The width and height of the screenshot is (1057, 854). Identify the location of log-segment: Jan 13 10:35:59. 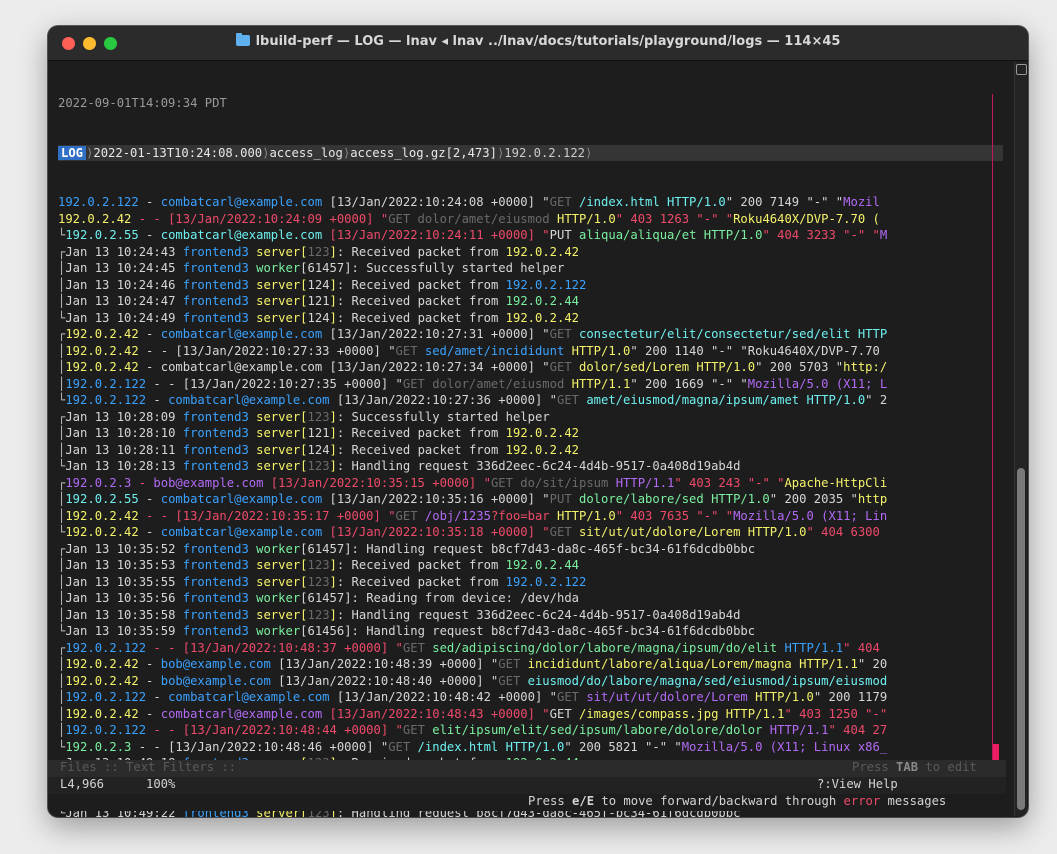
(124, 631).